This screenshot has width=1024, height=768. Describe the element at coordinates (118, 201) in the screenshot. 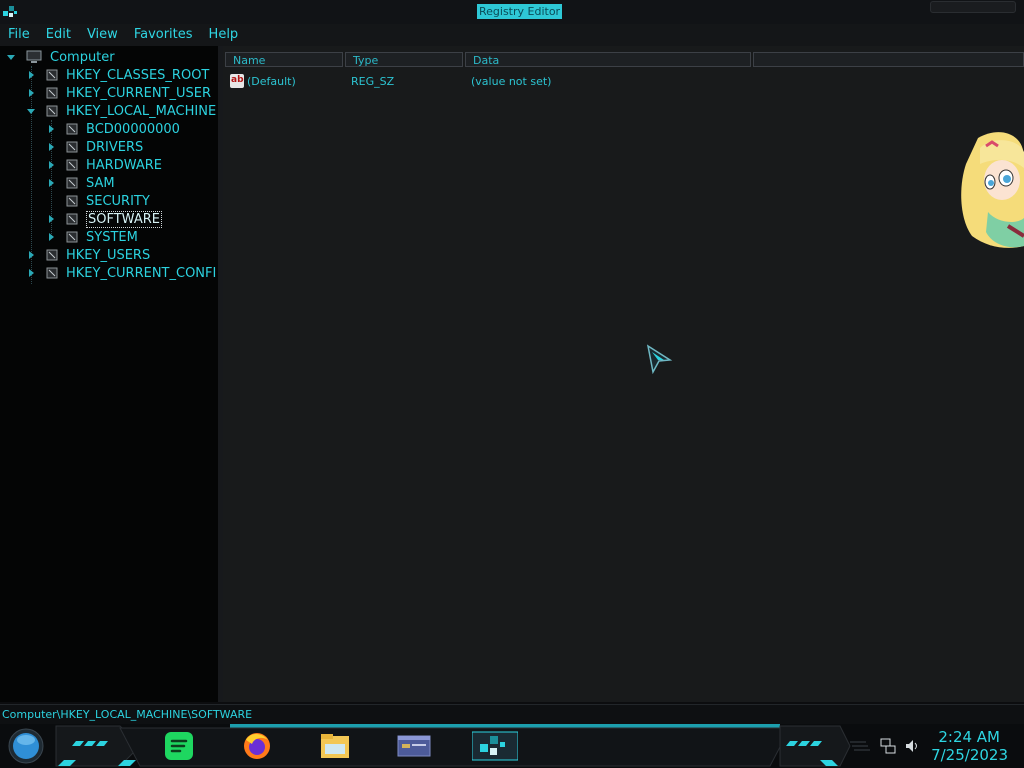

I see `tree-label: SECURITY` at that location.